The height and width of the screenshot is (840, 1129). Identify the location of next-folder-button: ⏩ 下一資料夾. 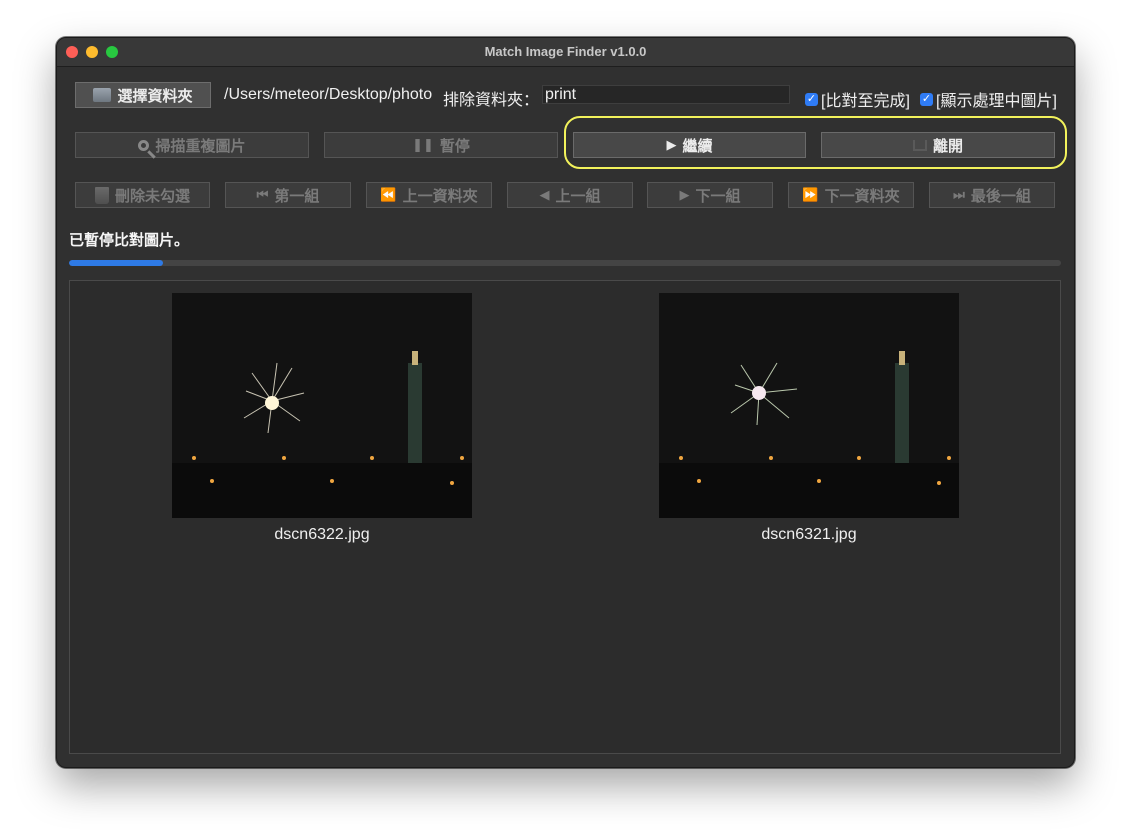
(851, 195).